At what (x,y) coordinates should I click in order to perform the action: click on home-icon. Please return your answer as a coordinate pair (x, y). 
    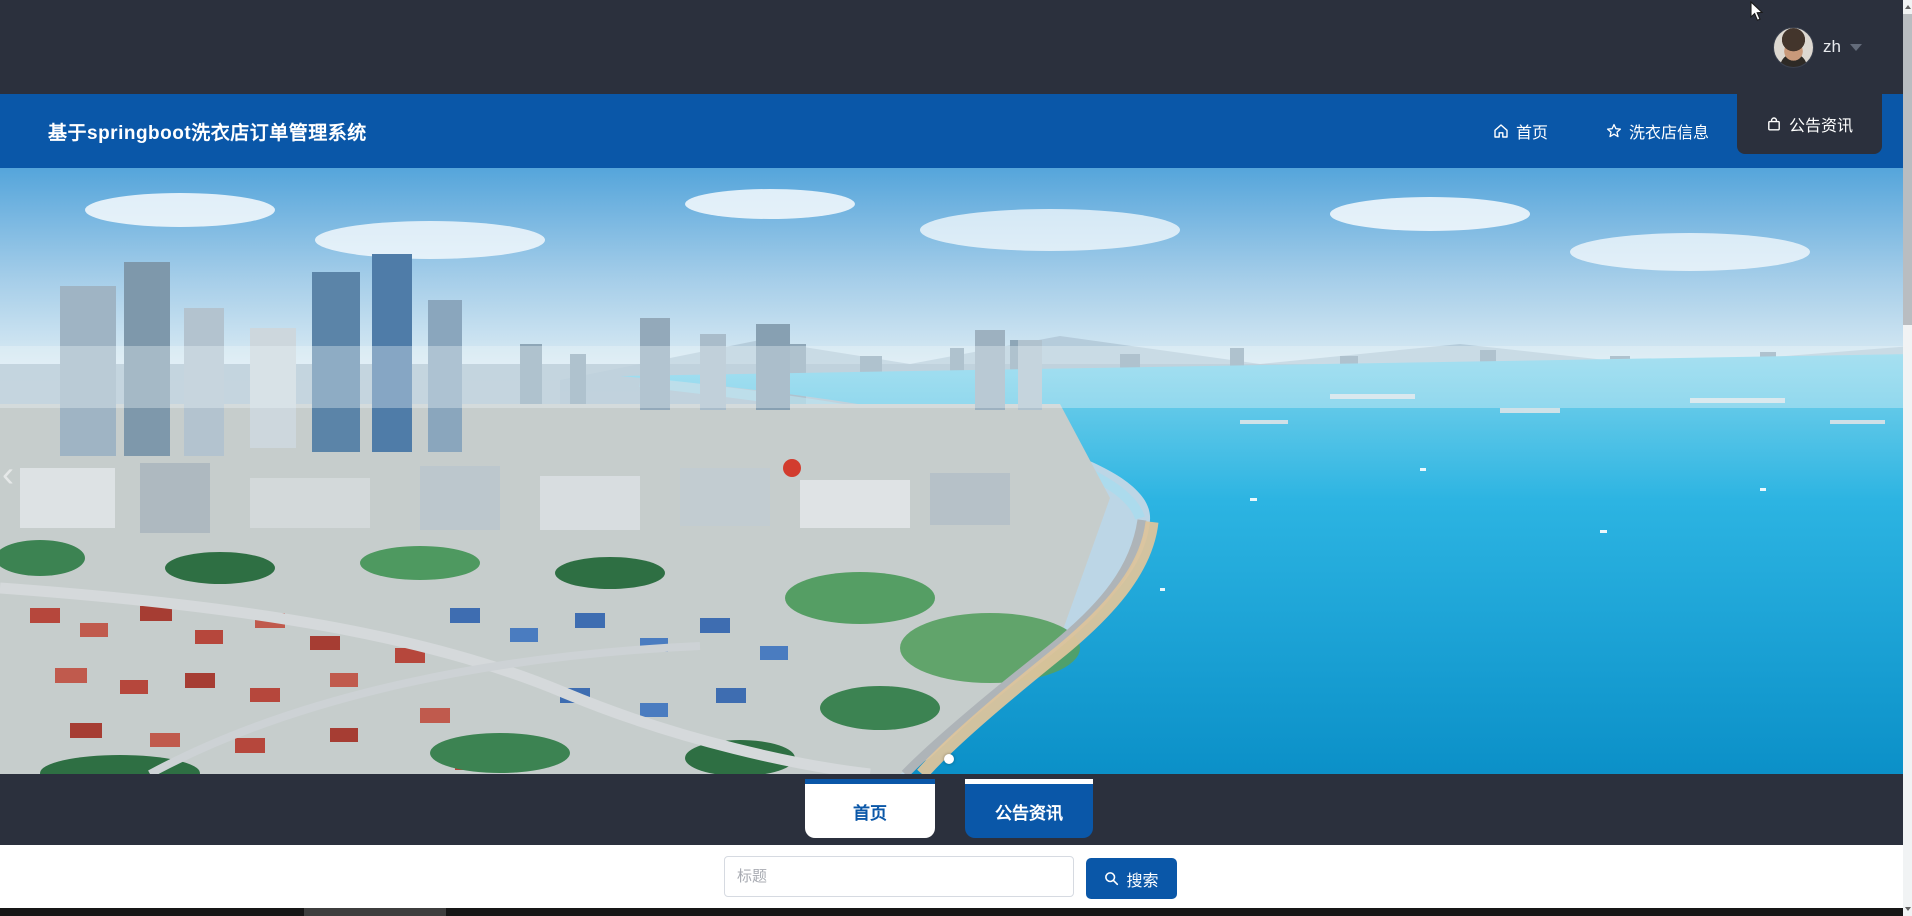
    Looking at the image, I should click on (1501, 131).